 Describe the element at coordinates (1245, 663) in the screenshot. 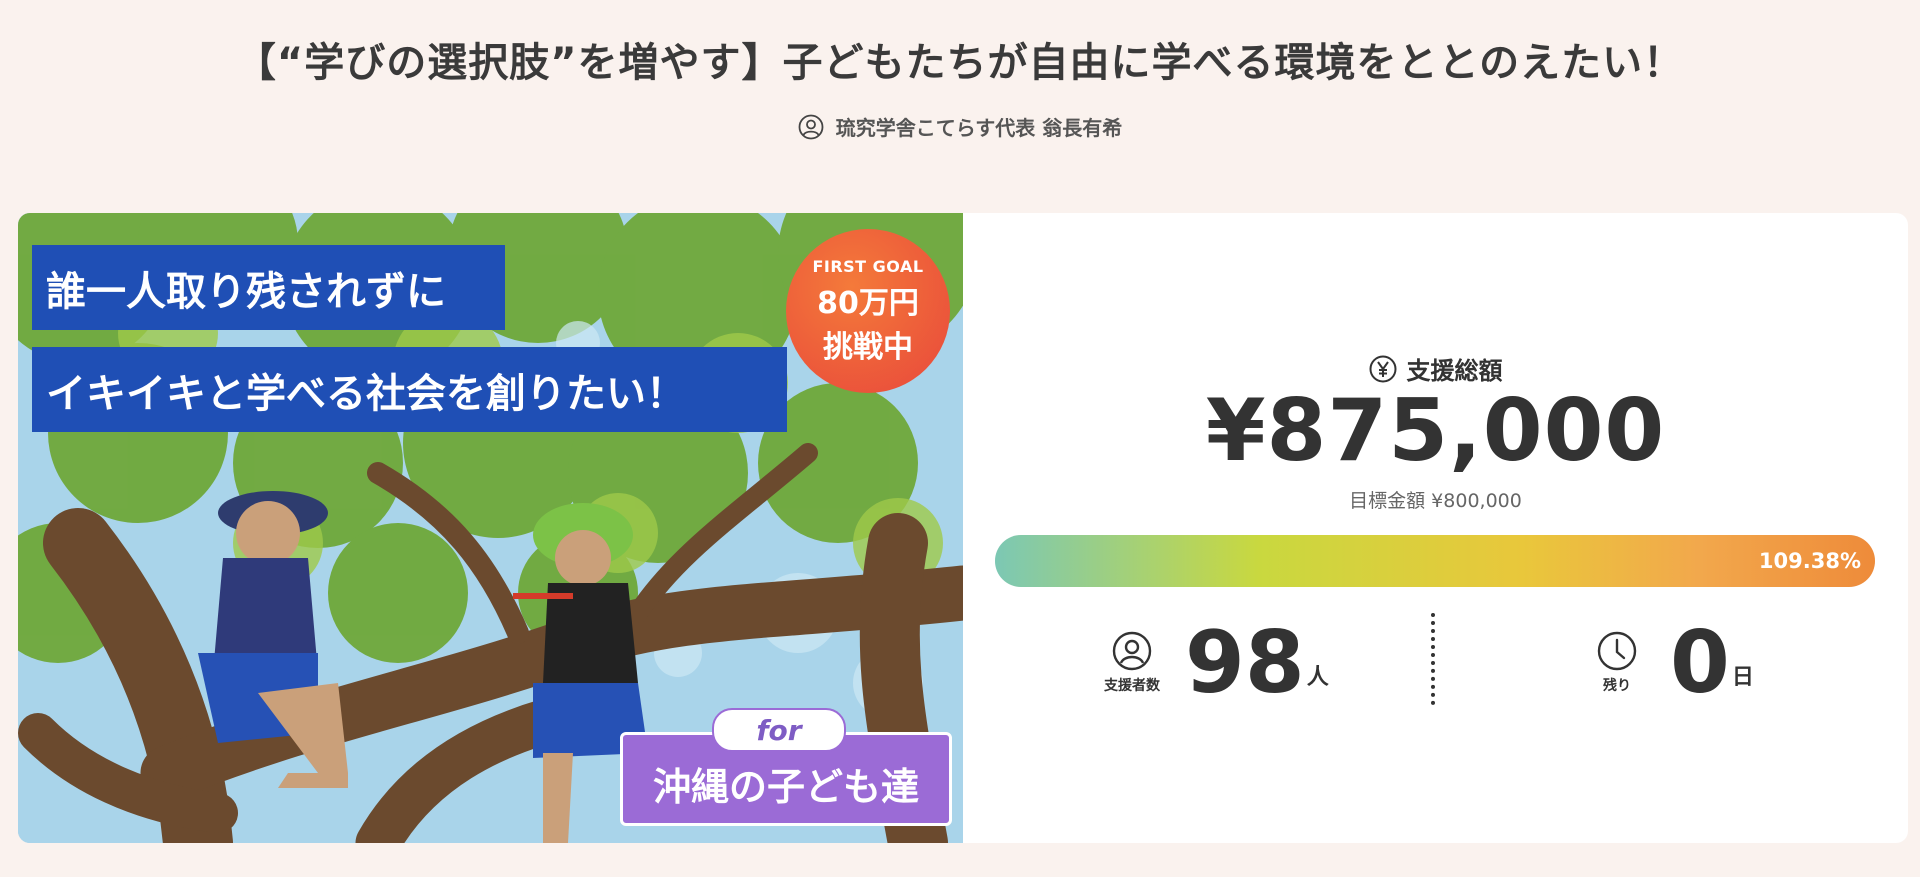

I see `supporters-count: 98` at that location.